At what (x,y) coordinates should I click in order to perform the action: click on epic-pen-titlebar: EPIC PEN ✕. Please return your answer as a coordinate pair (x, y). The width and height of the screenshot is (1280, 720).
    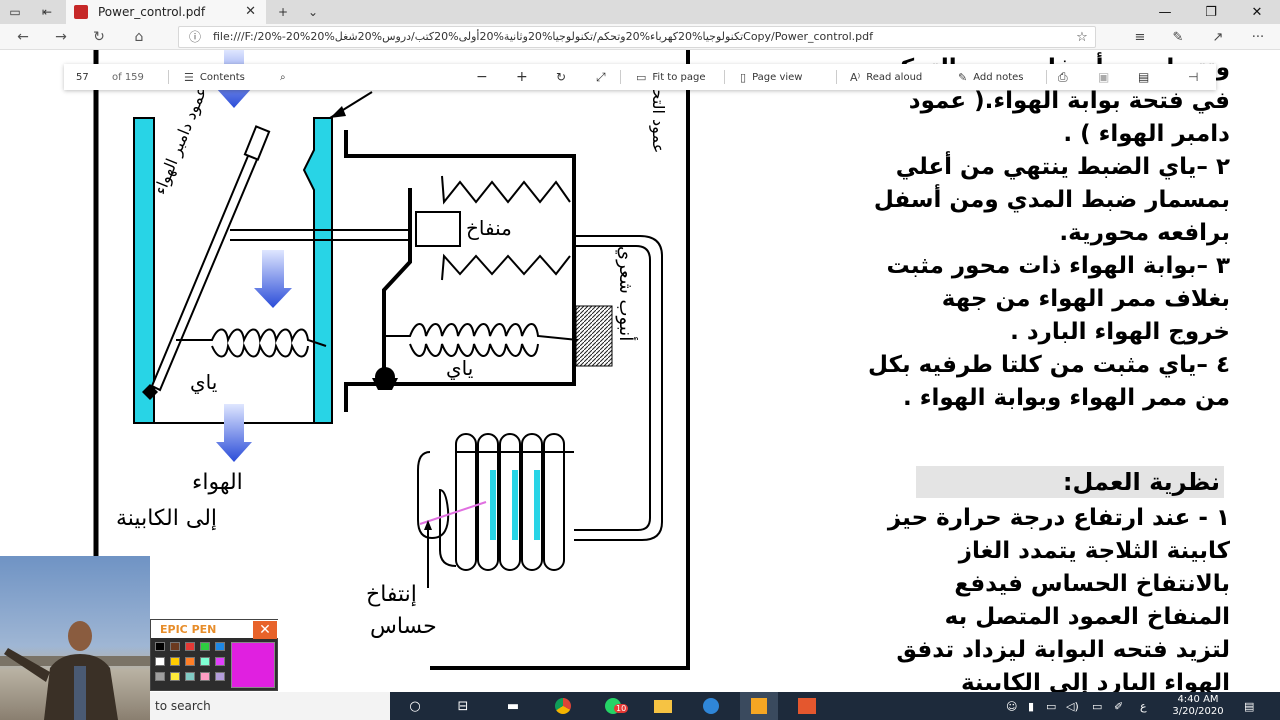
    Looking at the image, I should click on (215, 629).